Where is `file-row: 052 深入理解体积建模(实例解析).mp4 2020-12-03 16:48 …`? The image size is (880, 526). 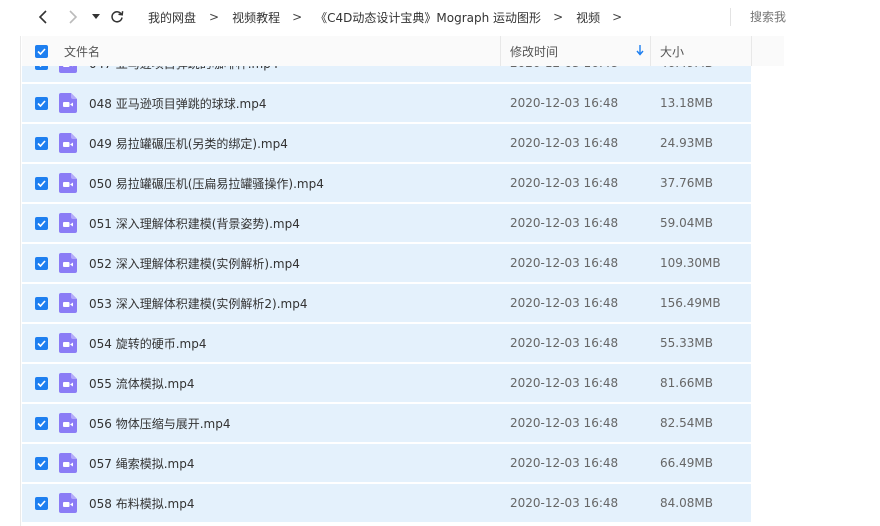
file-row: 052 深入理解体积建模(实例解析).mp4 2020-12-03 16:48 … is located at coordinates (403, 263).